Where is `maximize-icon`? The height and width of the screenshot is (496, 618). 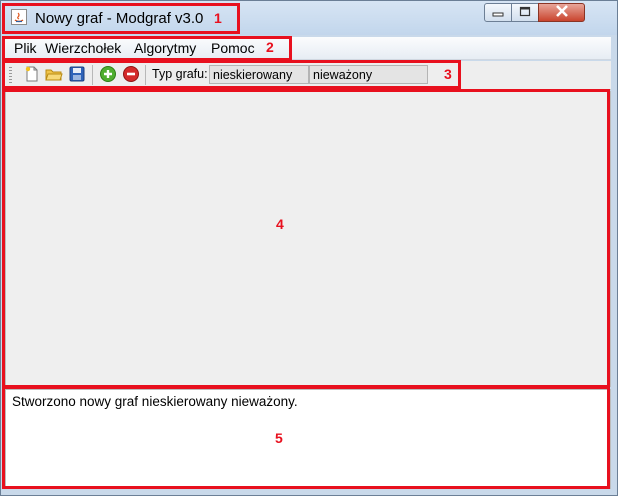 maximize-icon is located at coordinates (525, 13).